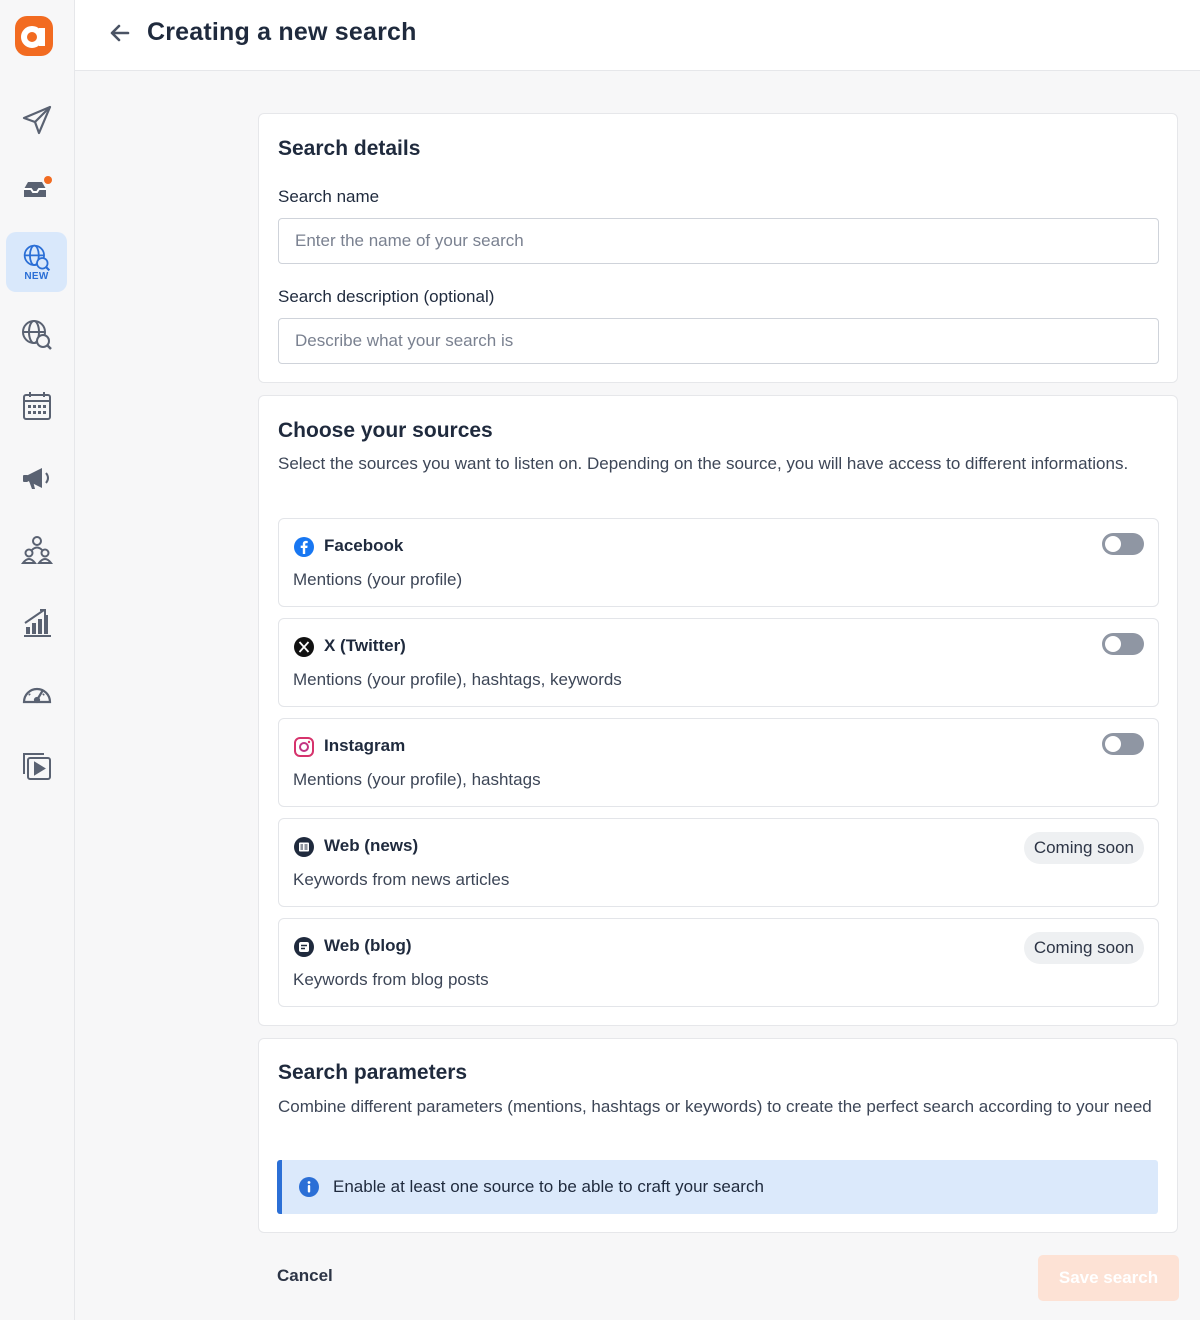 The image size is (1200, 1320). Describe the element at coordinates (305, 1276) in the screenshot. I see `cancel-button: Cancel` at that location.